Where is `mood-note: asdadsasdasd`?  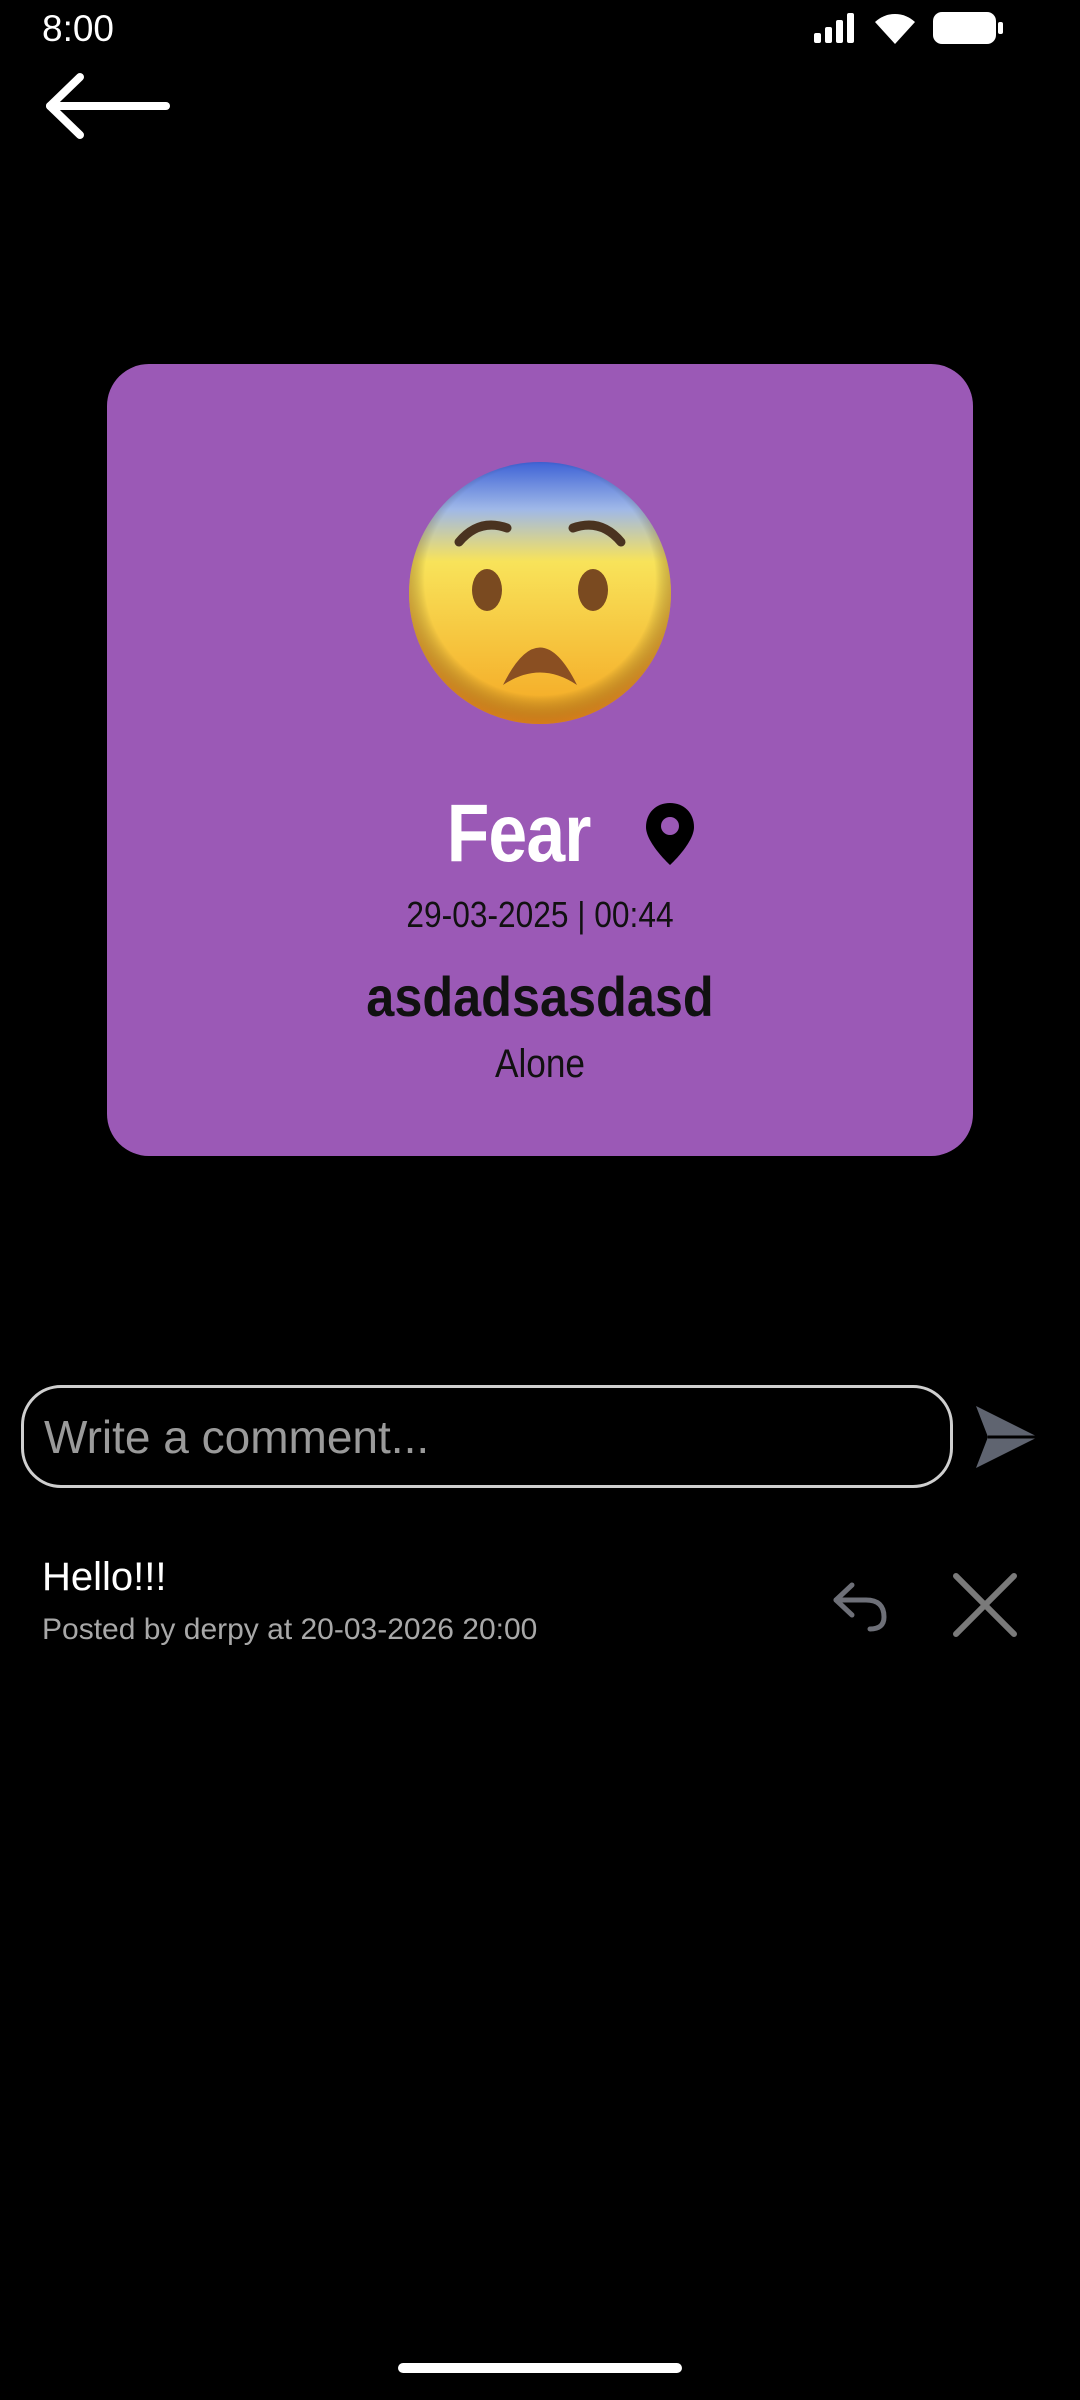 mood-note: asdadsasdasd is located at coordinates (540, 996).